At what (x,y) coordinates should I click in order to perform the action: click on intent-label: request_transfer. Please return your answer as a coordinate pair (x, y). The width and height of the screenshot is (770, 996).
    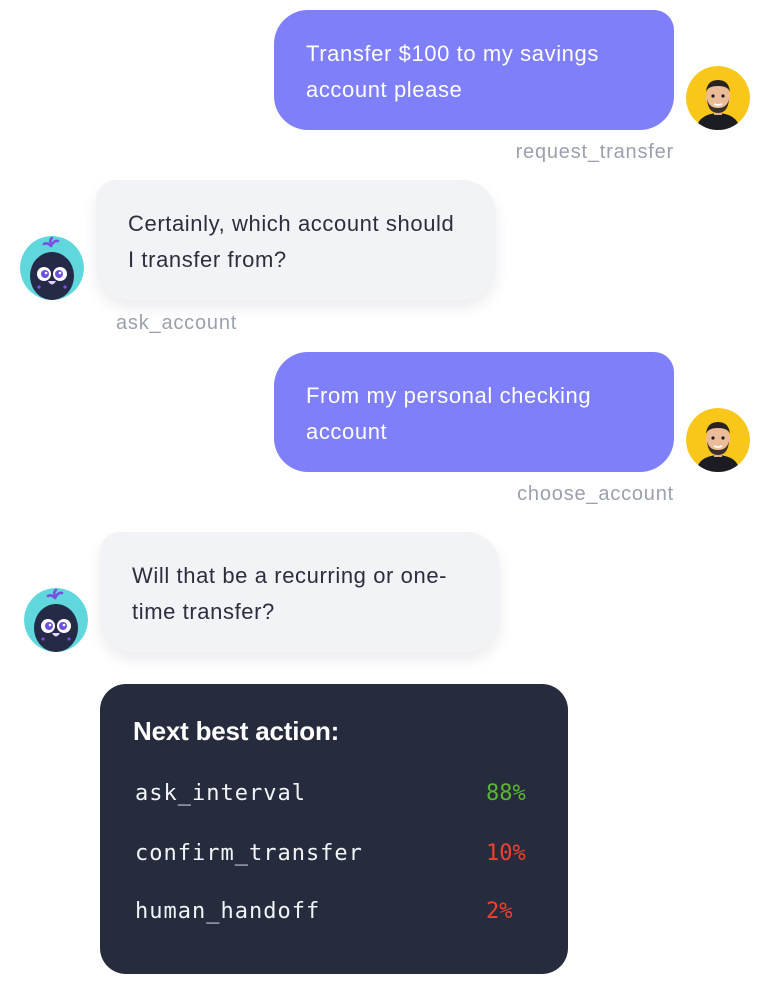
    Looking at the image, I should click on (594, 152).